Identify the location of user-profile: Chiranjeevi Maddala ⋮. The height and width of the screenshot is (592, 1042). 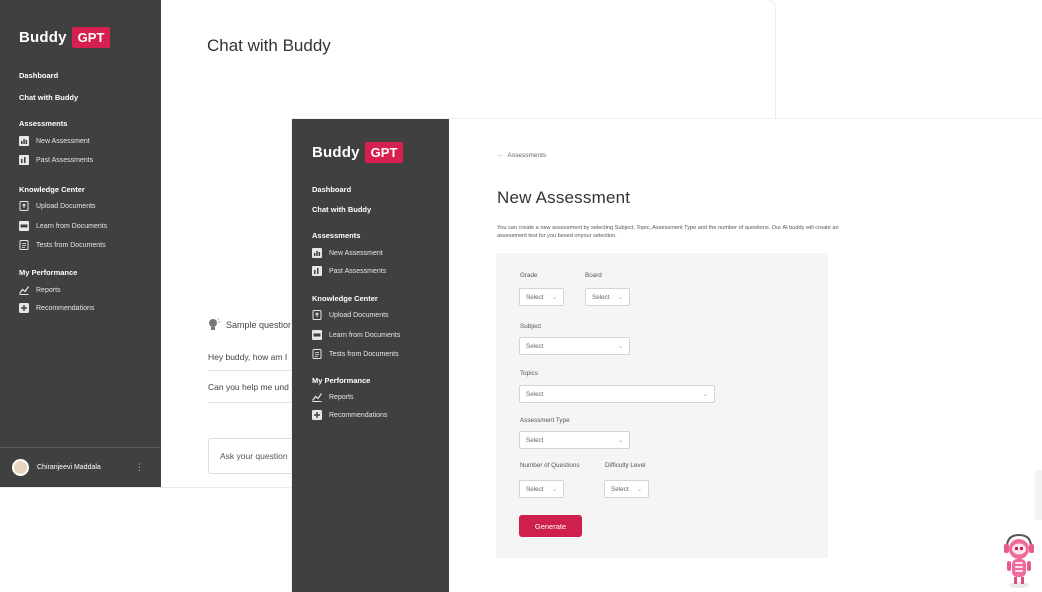
(80, 467).